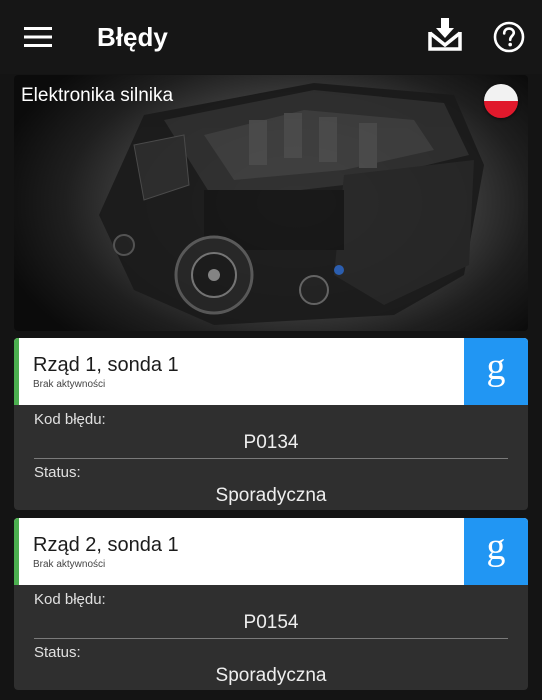 Image resolution: width=542 pixels, height=700 pixels. What do you see at coordinates (271, 551) in the screenshot?
I see `error-card-header: Rząd 2, sonda 1 Brak aktywności g` at bounding box center [271, 551].